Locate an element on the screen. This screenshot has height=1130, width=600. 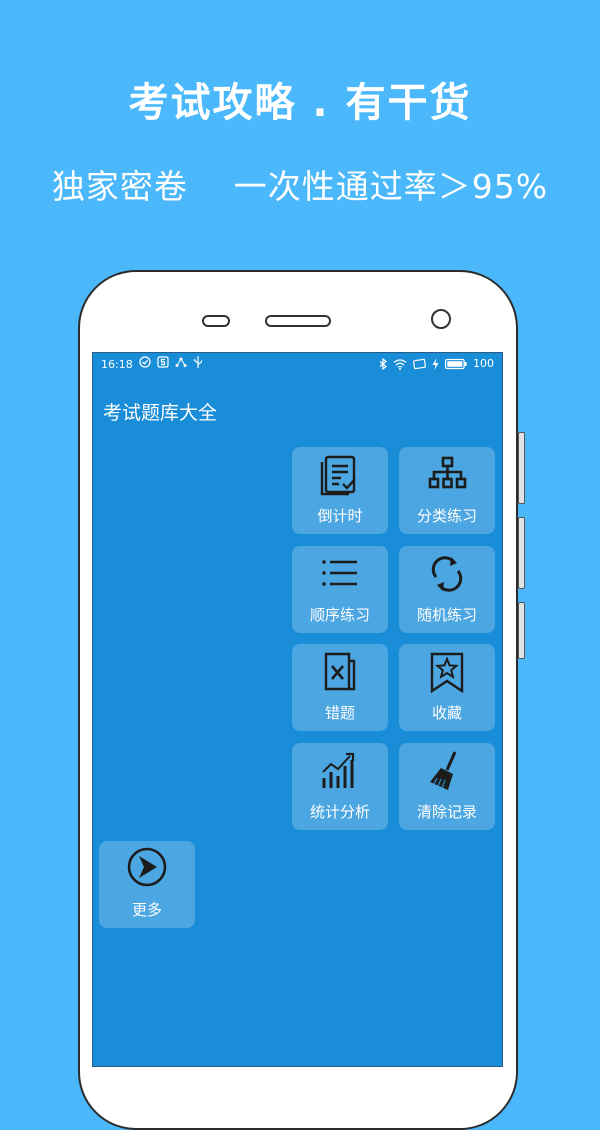
arrow-circle-icon is located at coordinates (147, 867).